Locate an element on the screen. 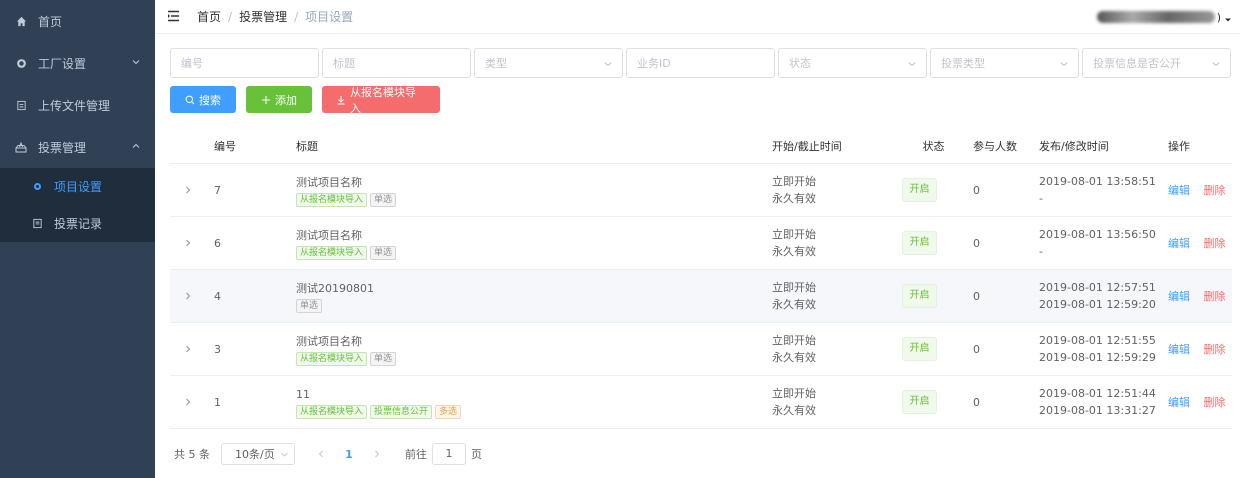  chevron-down-icon is located at coordinates (136, 62).